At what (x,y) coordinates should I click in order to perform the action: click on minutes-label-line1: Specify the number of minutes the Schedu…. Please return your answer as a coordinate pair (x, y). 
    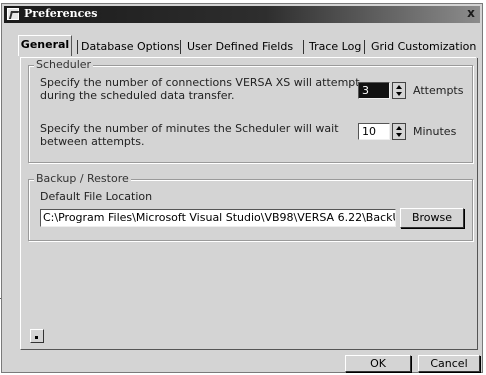
    Looking at the image, I should click on (189, 128).